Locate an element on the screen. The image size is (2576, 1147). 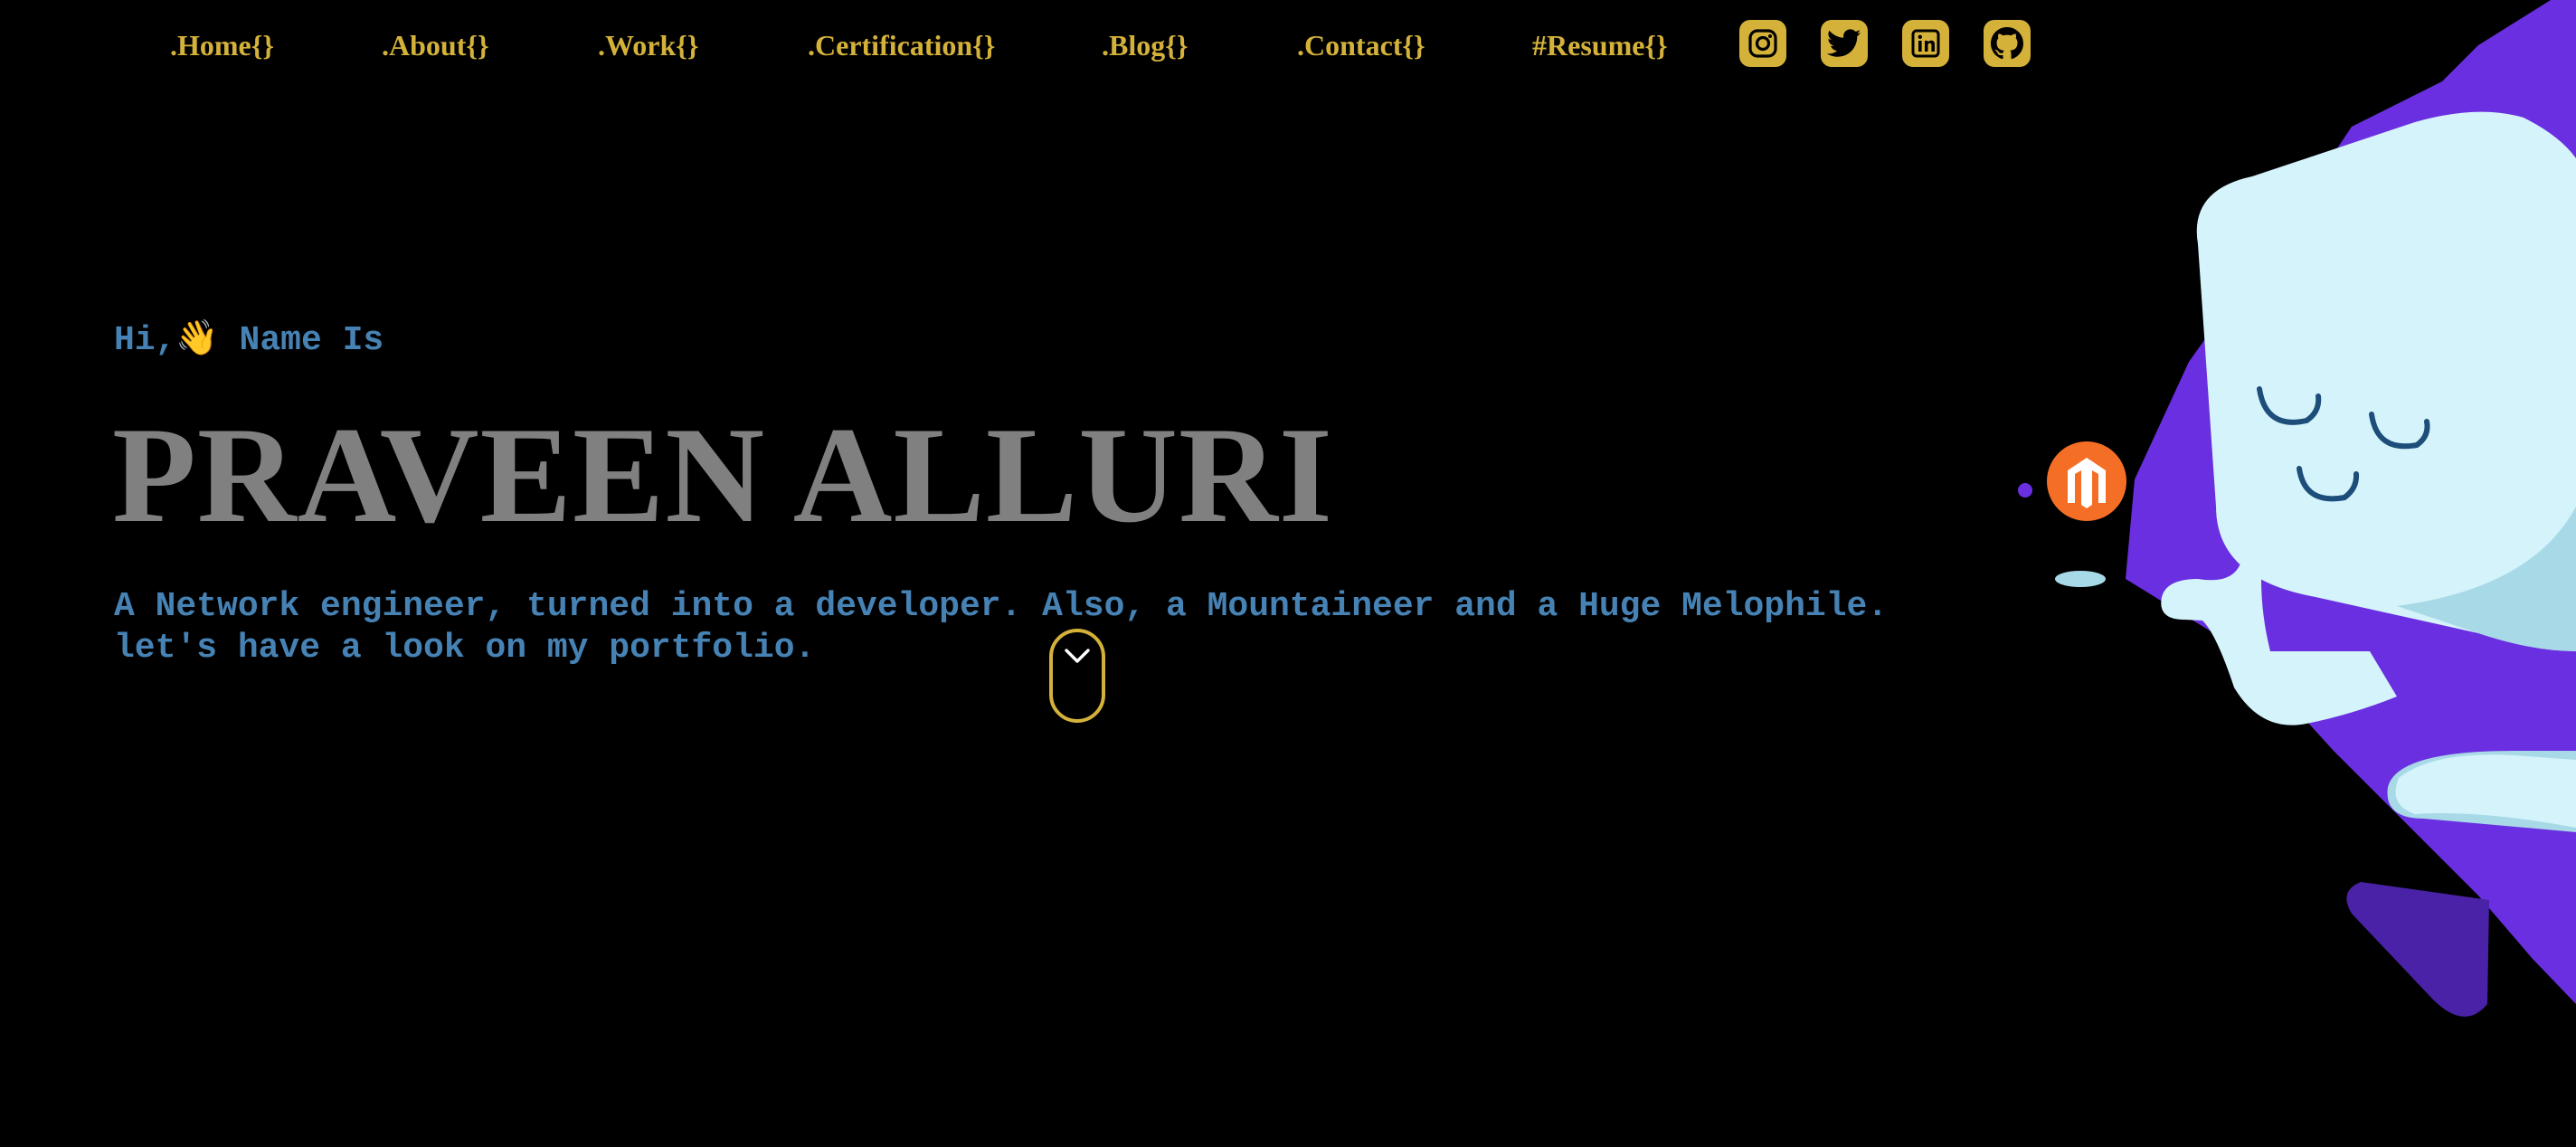
nav-contact: .Contact{} is located at coordinates (1361, 45).